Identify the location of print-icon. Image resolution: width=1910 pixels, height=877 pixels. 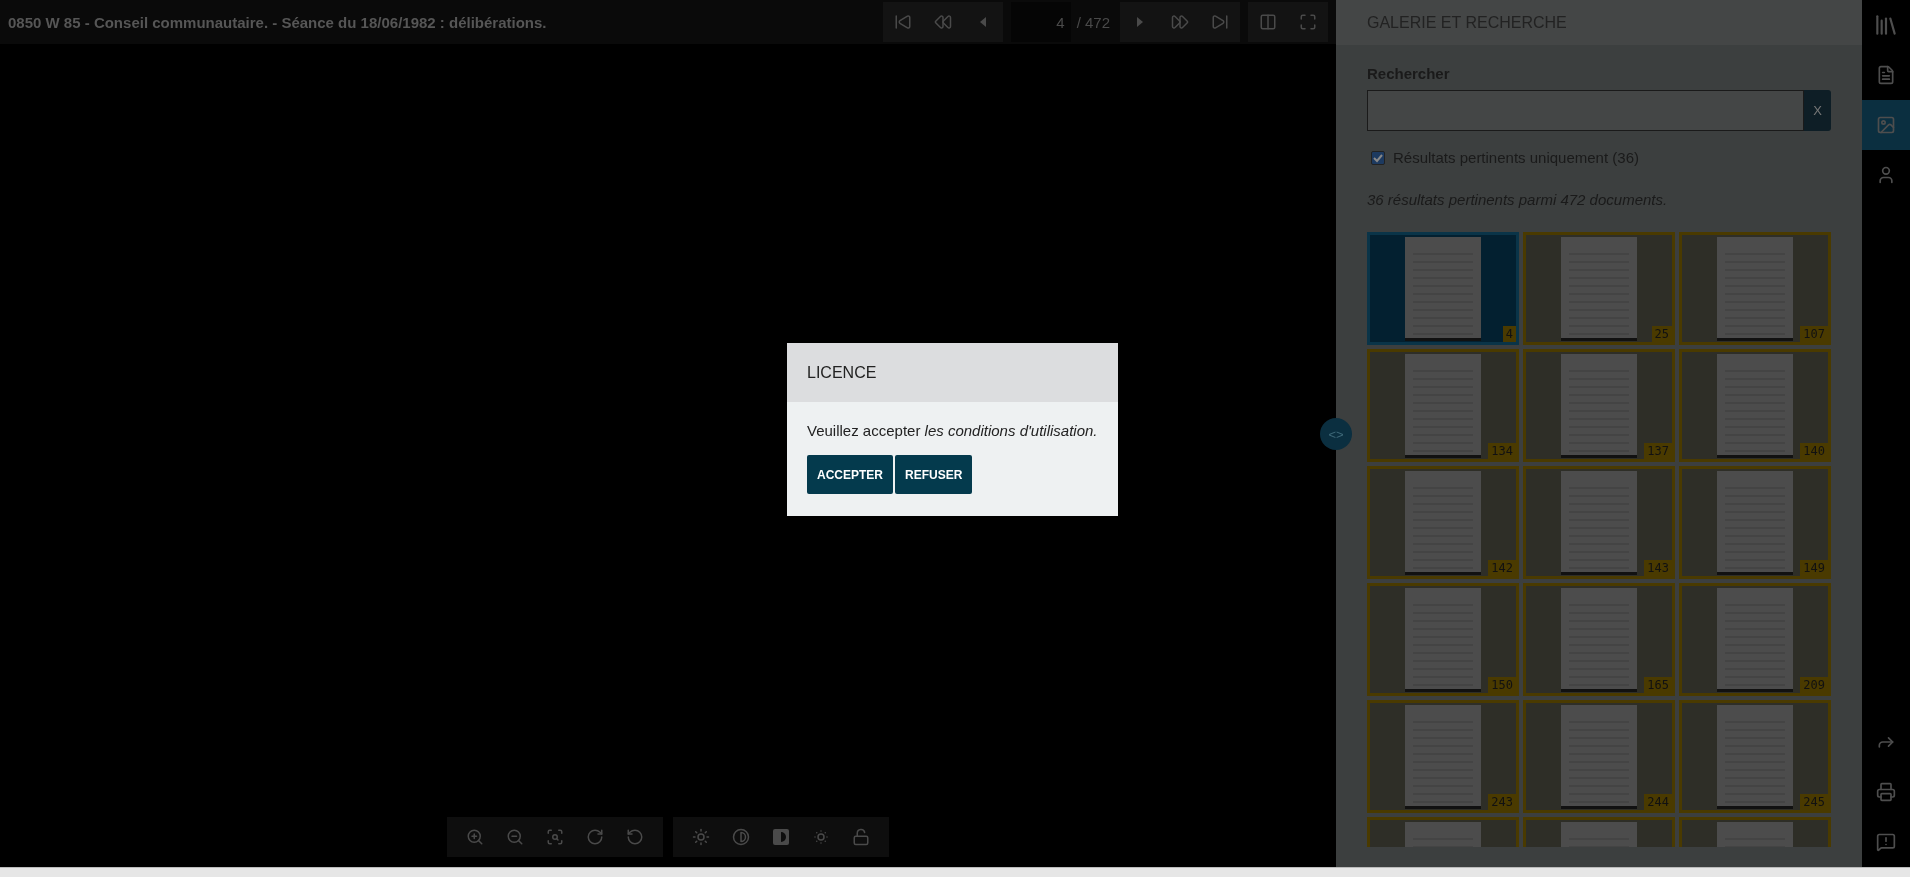
(1886, 792).